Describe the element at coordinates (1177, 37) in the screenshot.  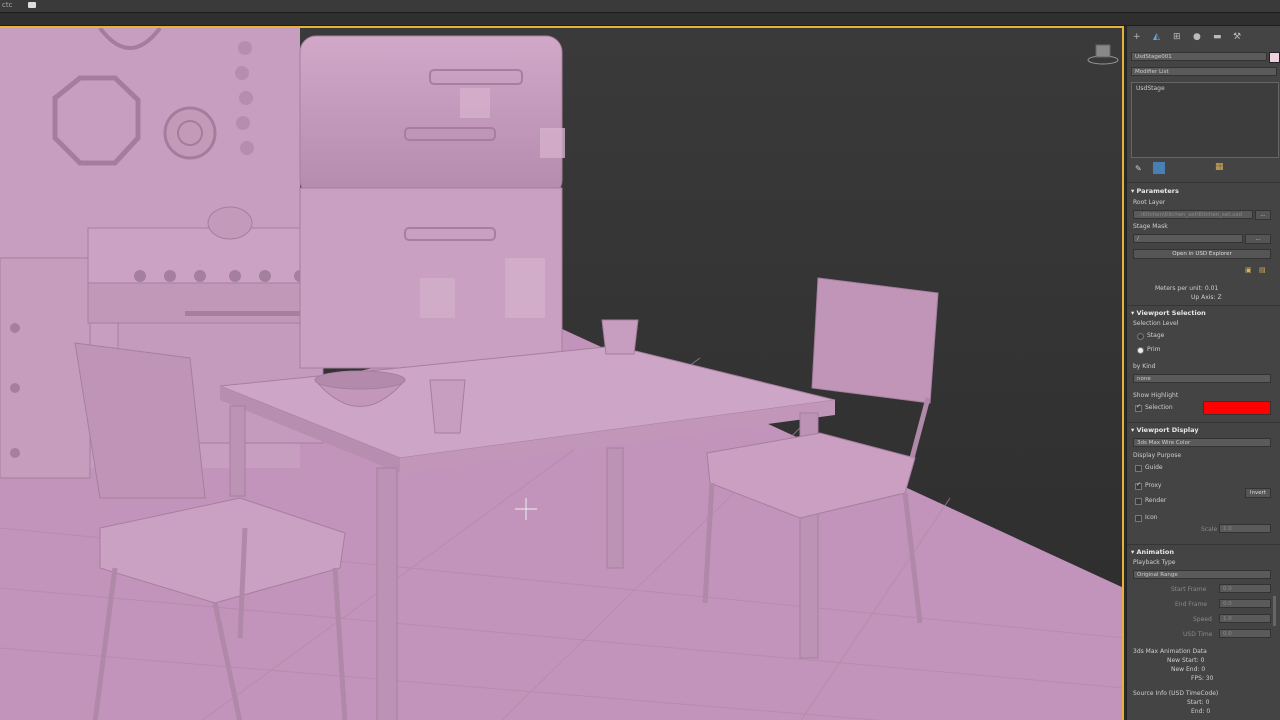
I see `hierarchy-icon: ⊞` at that location.